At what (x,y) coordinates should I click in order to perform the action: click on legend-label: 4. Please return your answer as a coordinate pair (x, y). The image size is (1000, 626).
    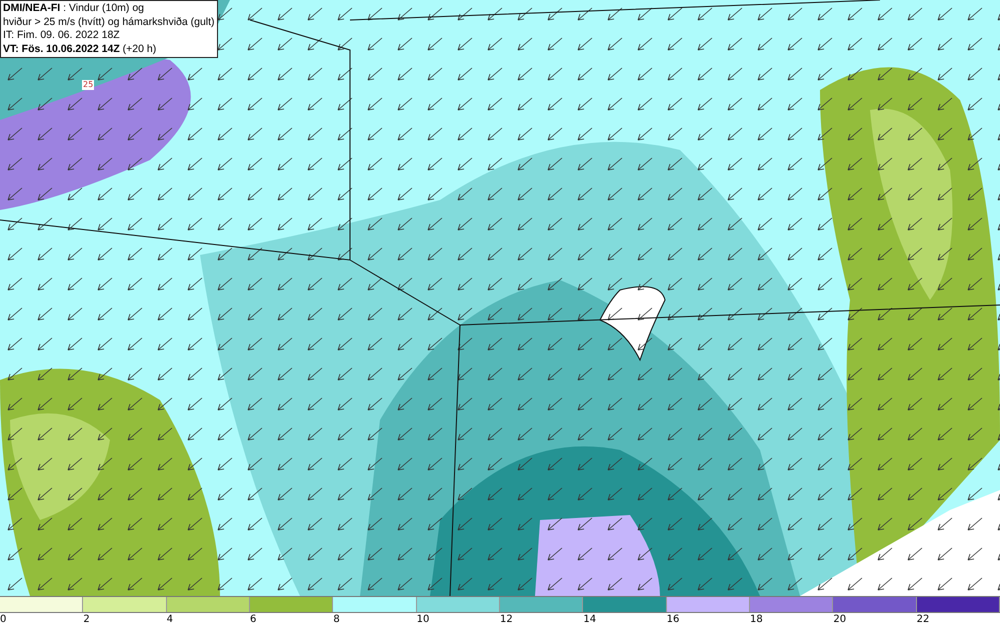
    Looking at the image, I should click on (170, 619).